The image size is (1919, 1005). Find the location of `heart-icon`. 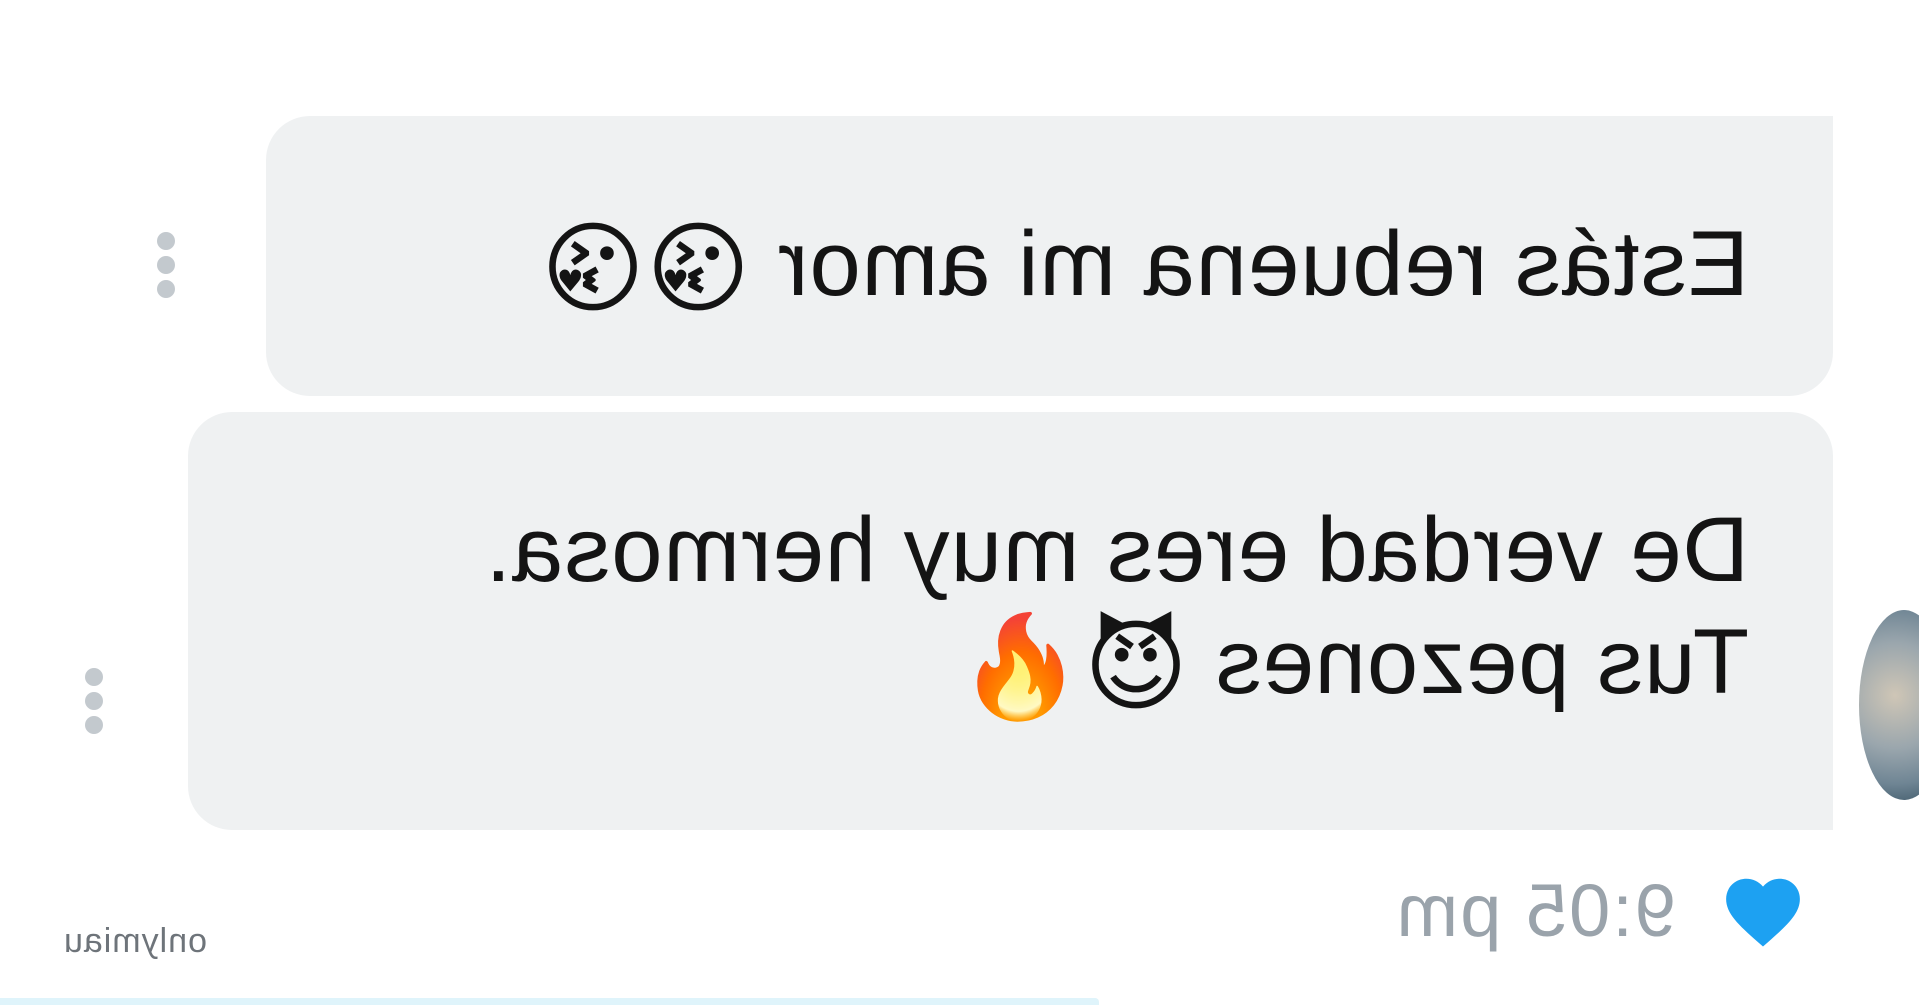

heart-icon is located at coordinates (1763, 910).